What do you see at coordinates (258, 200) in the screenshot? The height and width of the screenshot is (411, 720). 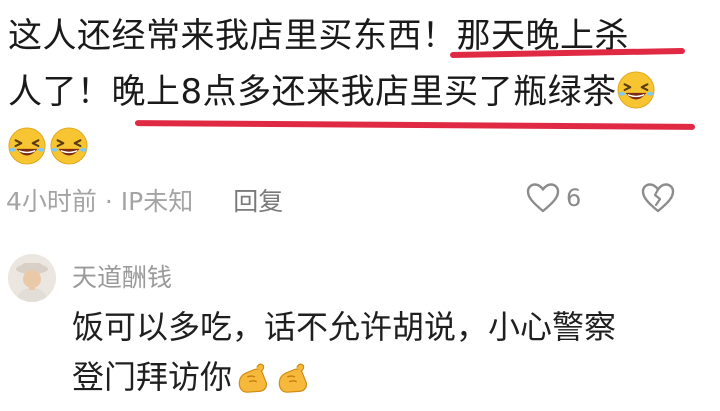 I see `reply-button: 回复` at bounding box center [258, 200].